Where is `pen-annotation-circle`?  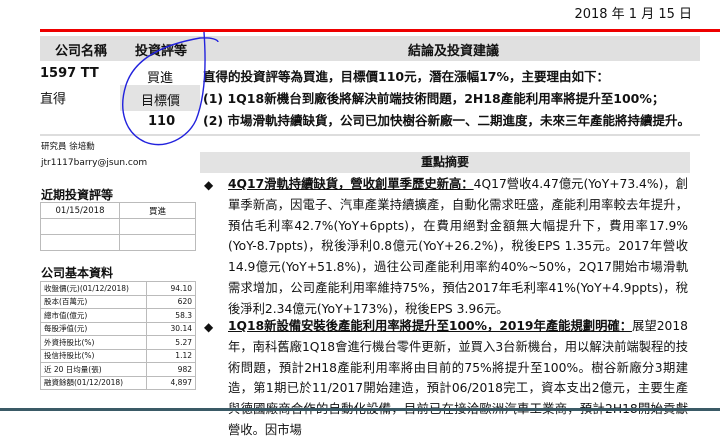 pen-annotation-circle is located at coordinates (170, 88).